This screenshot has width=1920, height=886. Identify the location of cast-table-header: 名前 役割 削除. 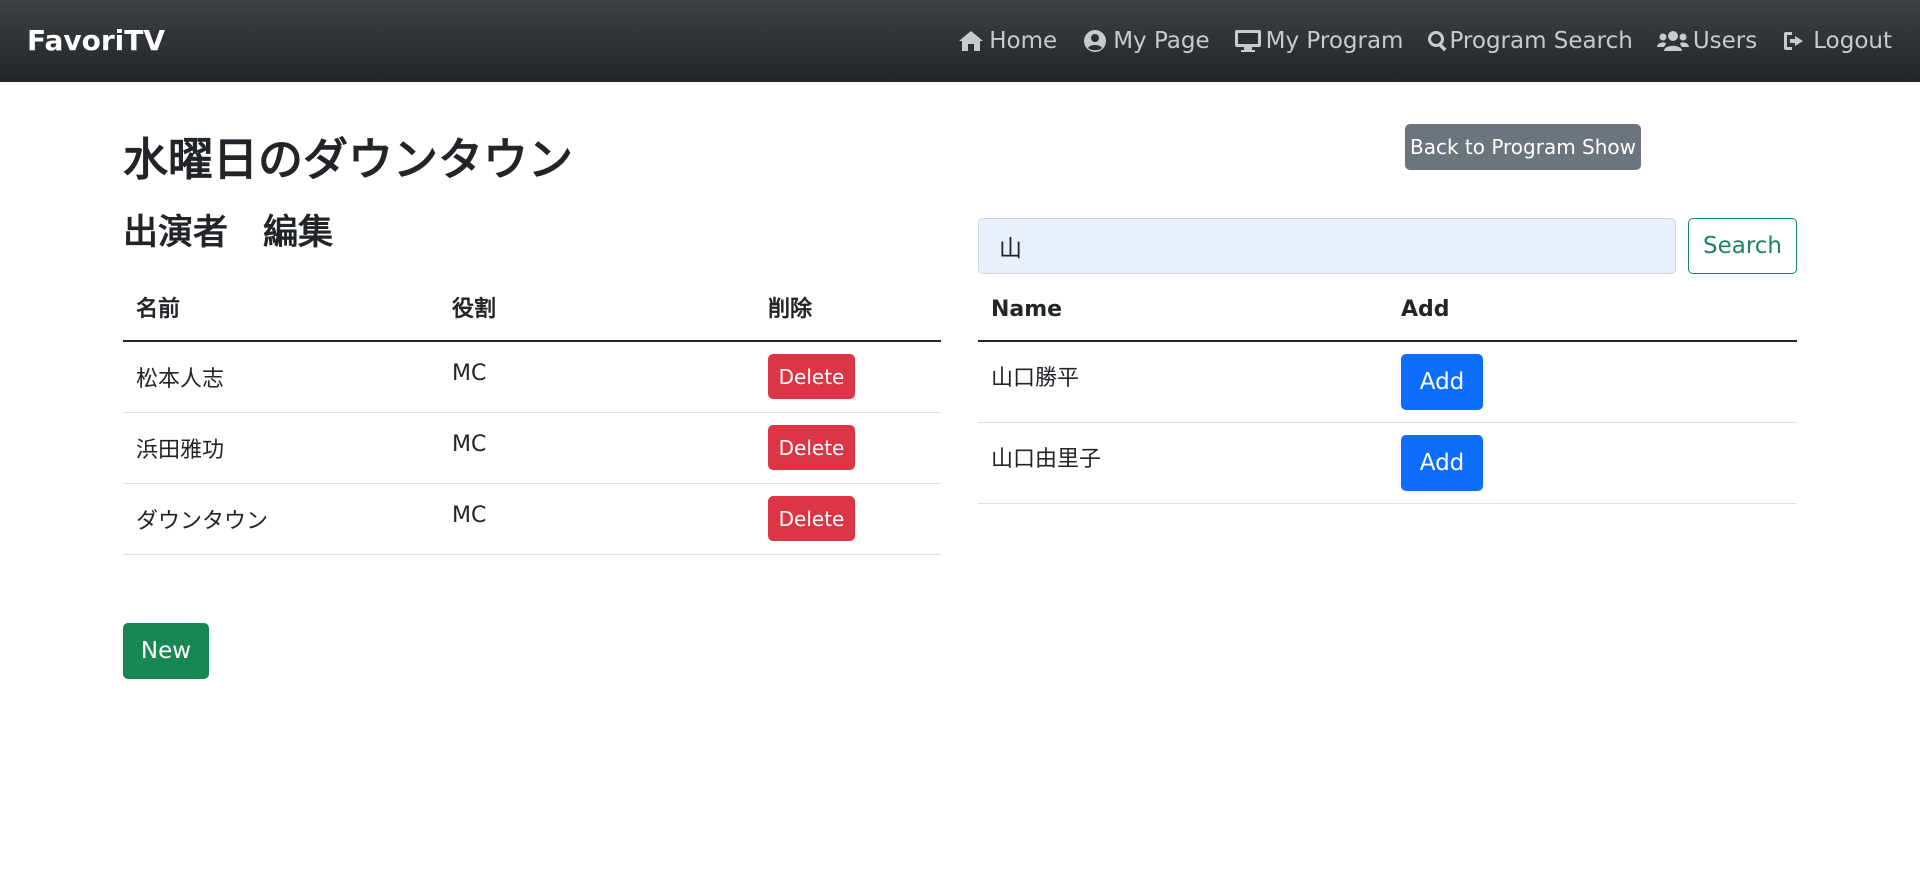
(532, 314).